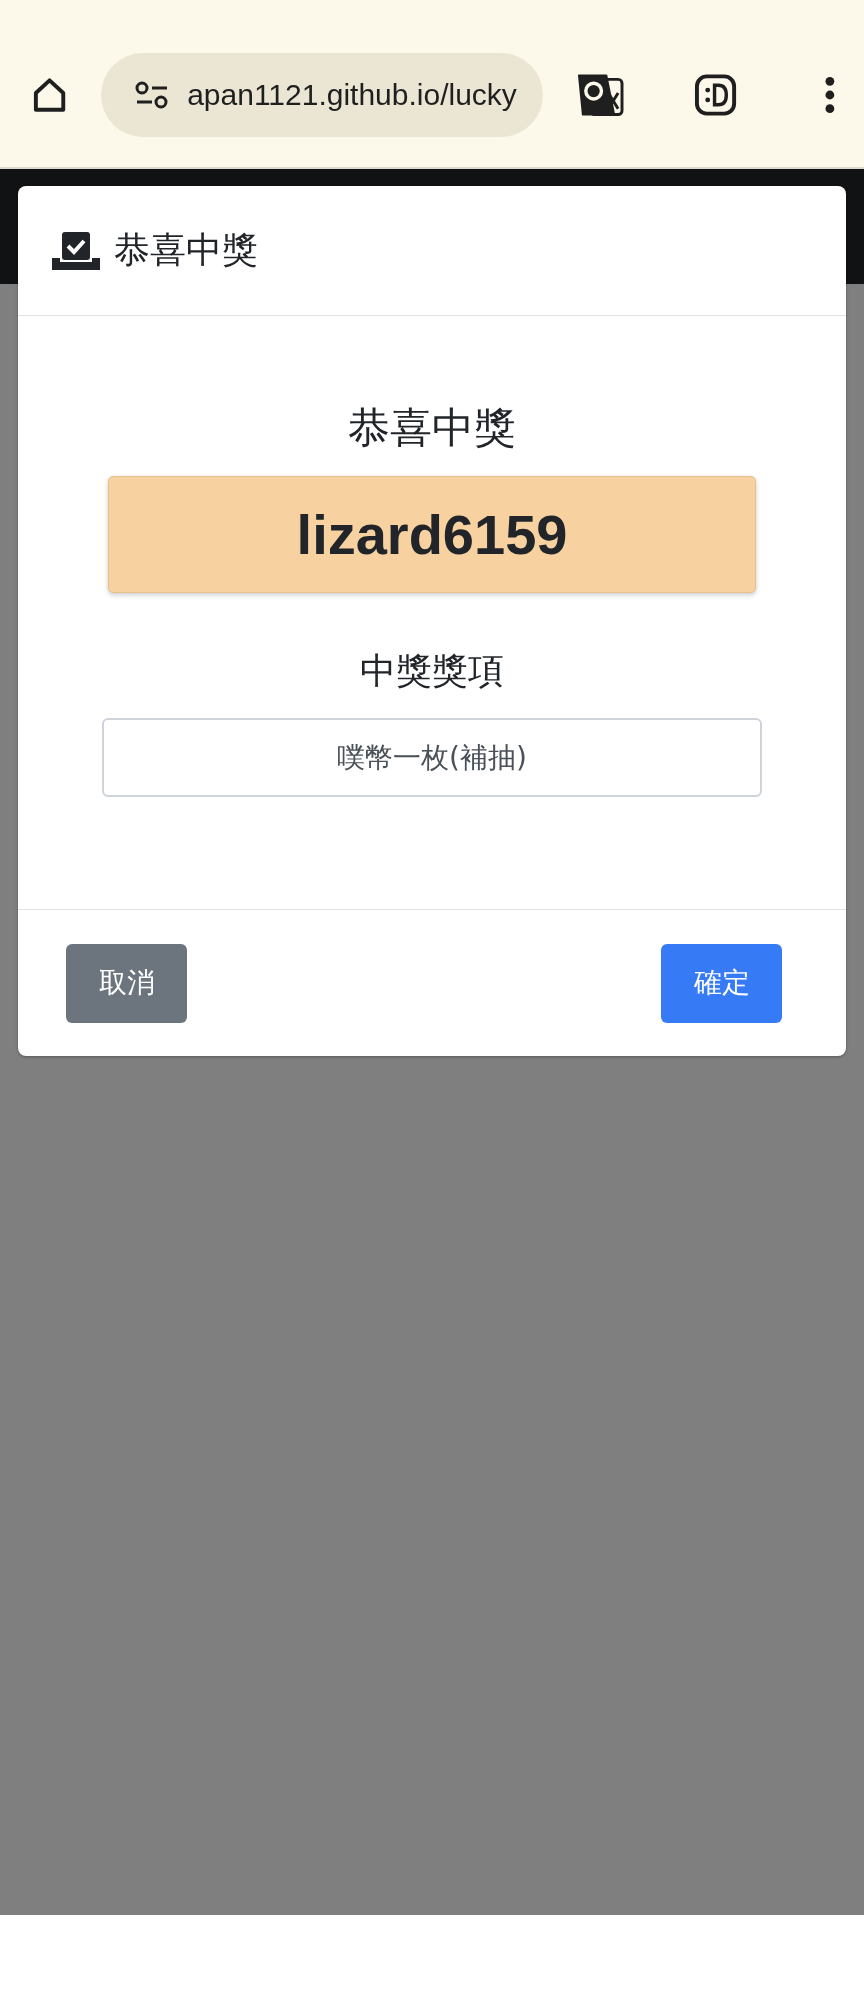 This screenshot has width=864, height=2016. Describe the element at coordinates (432, 534) in the screenshot. I see `winner-name: lizard6159` at that location.